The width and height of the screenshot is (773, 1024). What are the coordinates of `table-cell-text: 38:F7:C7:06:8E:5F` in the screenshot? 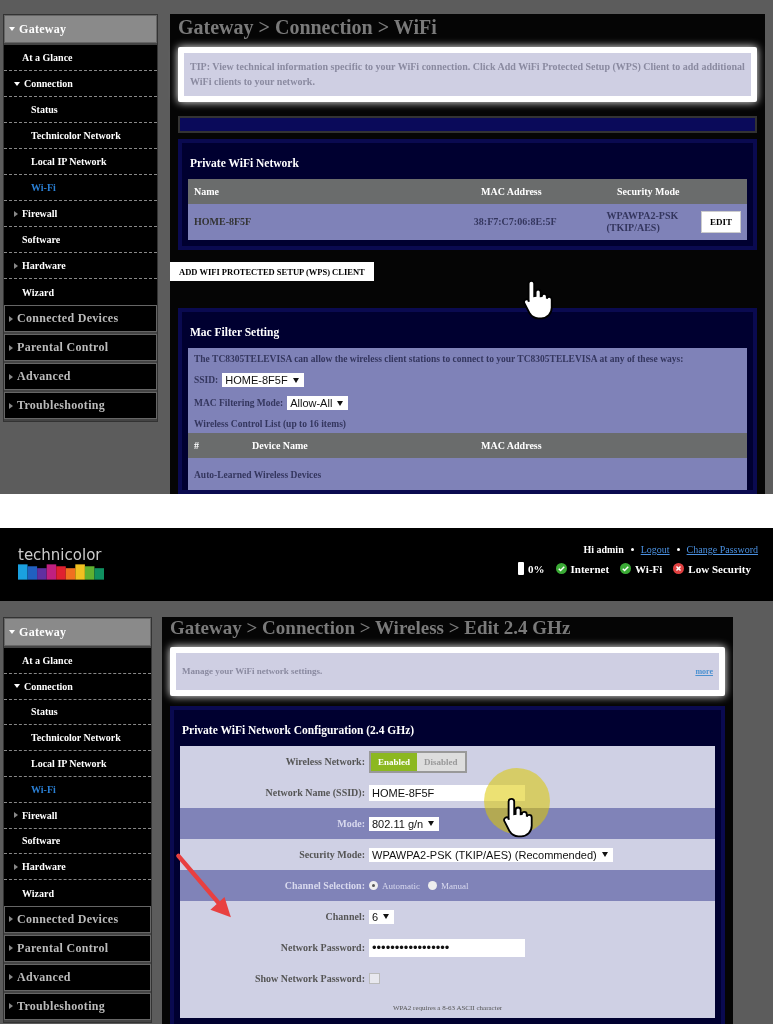 It's located at (515, 222).